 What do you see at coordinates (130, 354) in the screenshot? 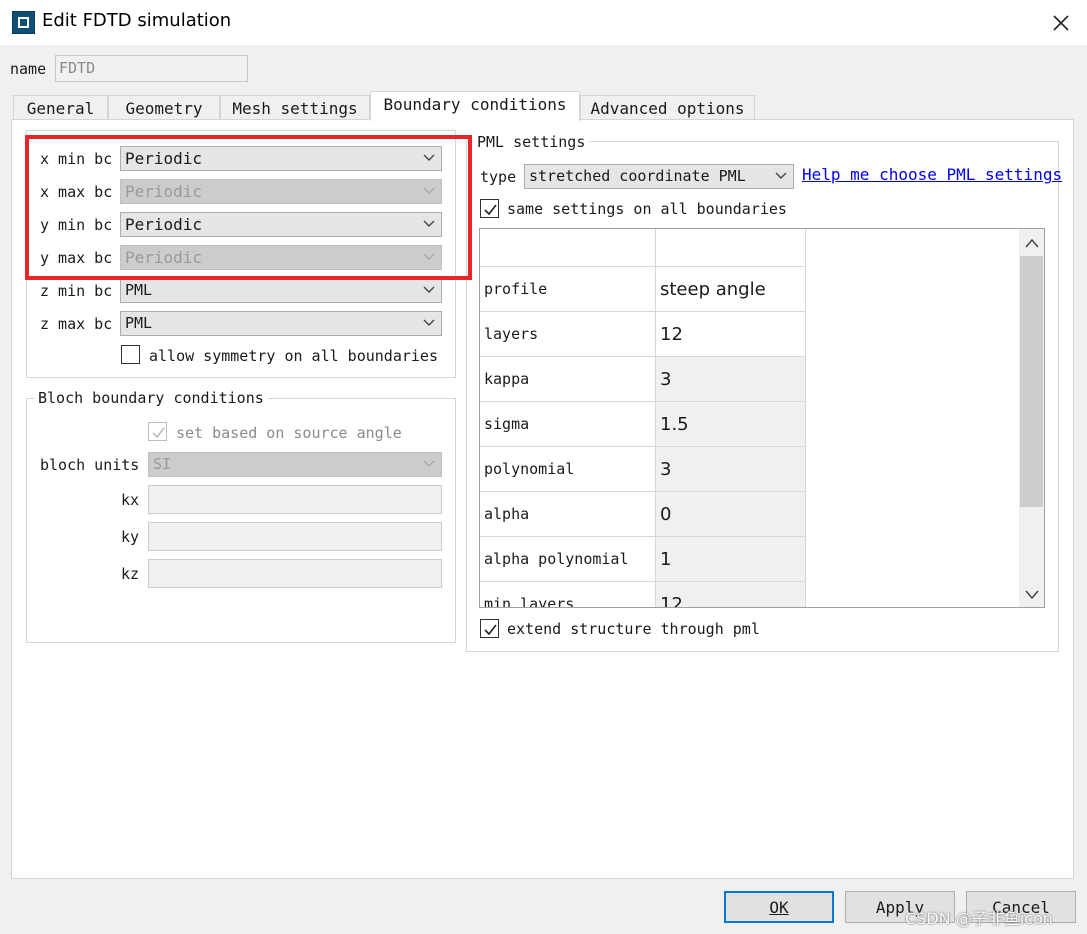
I see `allow-symmetry-checkbox` at bounding box center [130, 354].